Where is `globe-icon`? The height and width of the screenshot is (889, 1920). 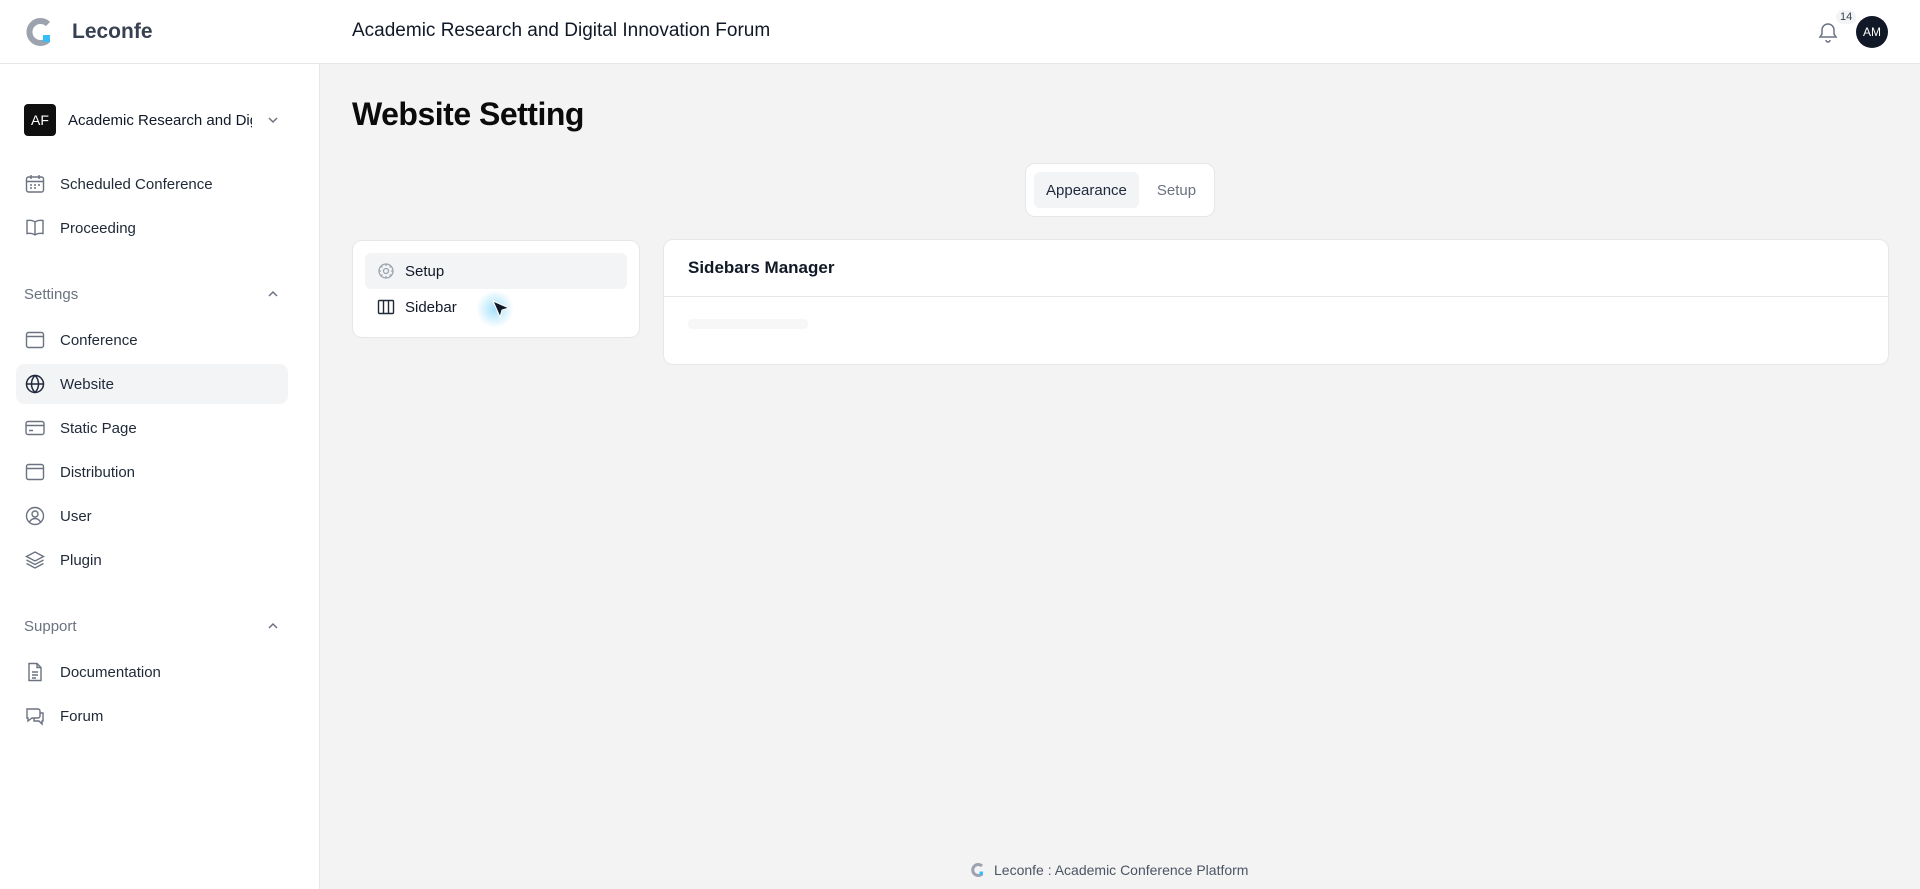 globe-icon is located at coordinates (35, 384).